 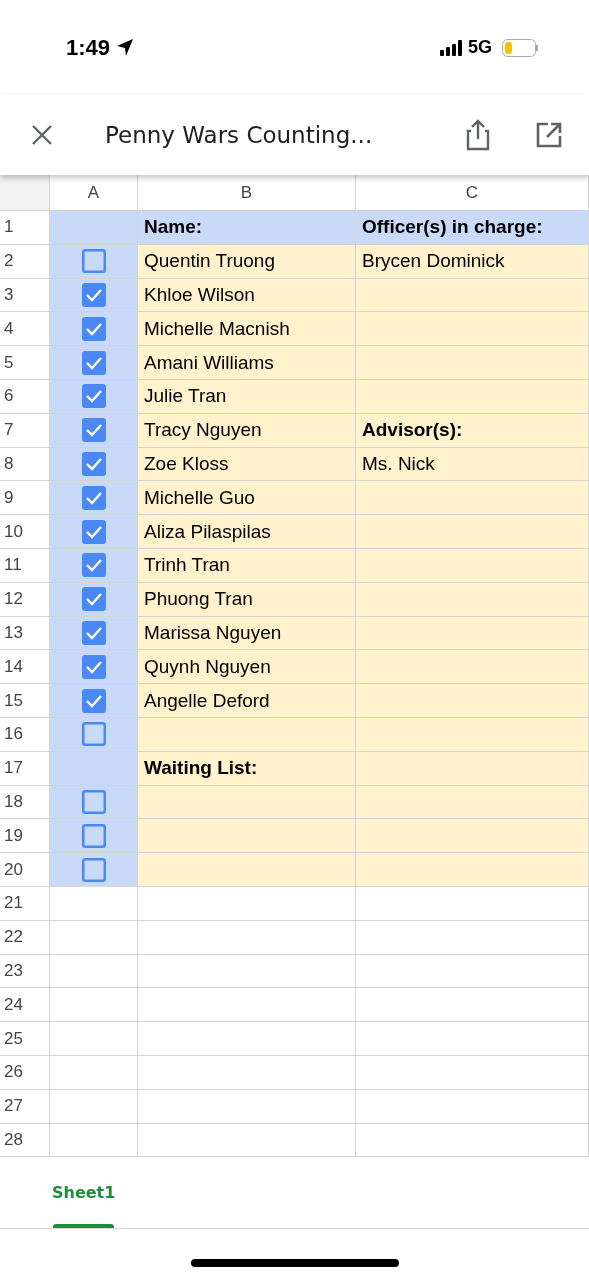 I want to click on table-cell: Angelle Deford, so click(x=247, y=701).